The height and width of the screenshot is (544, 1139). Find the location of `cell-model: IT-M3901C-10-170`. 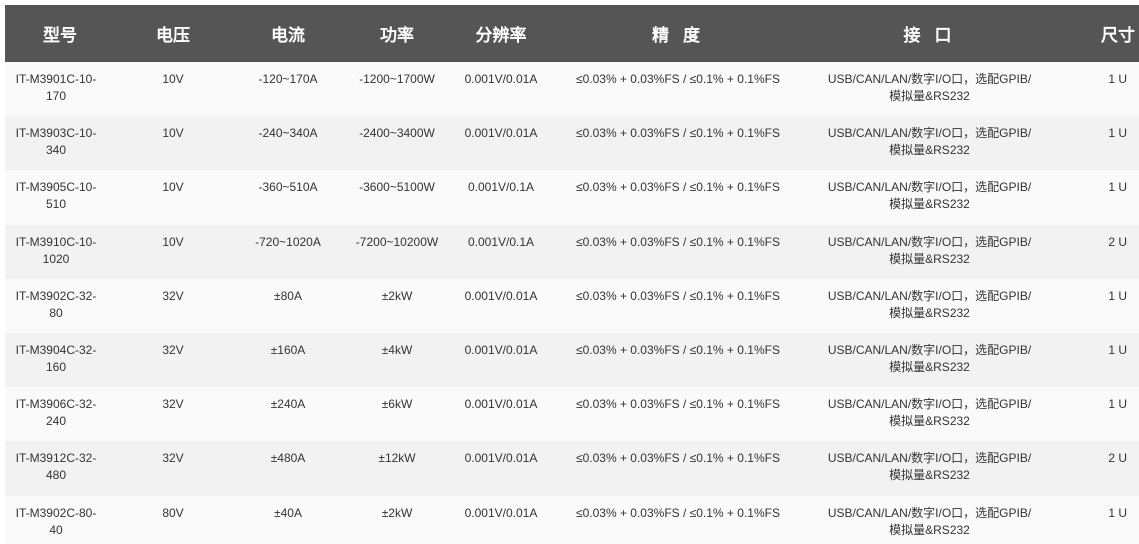

cell-model: IT-M3901C-10-170 is located at coordinates (56, 87).